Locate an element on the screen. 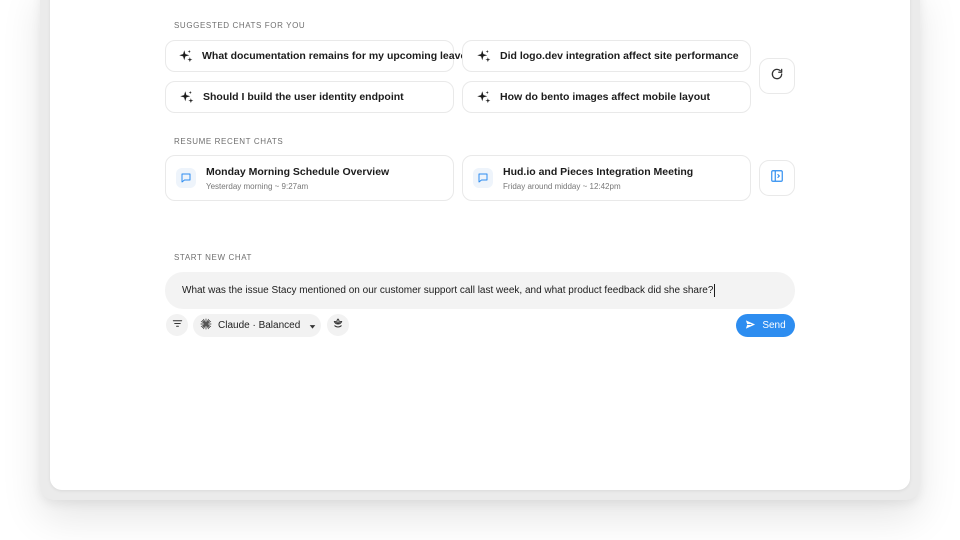 This screenshot has width=960, height=540. recent-chat-title: Monday Morning Schedule Overview is located at coordinates (298, 171).